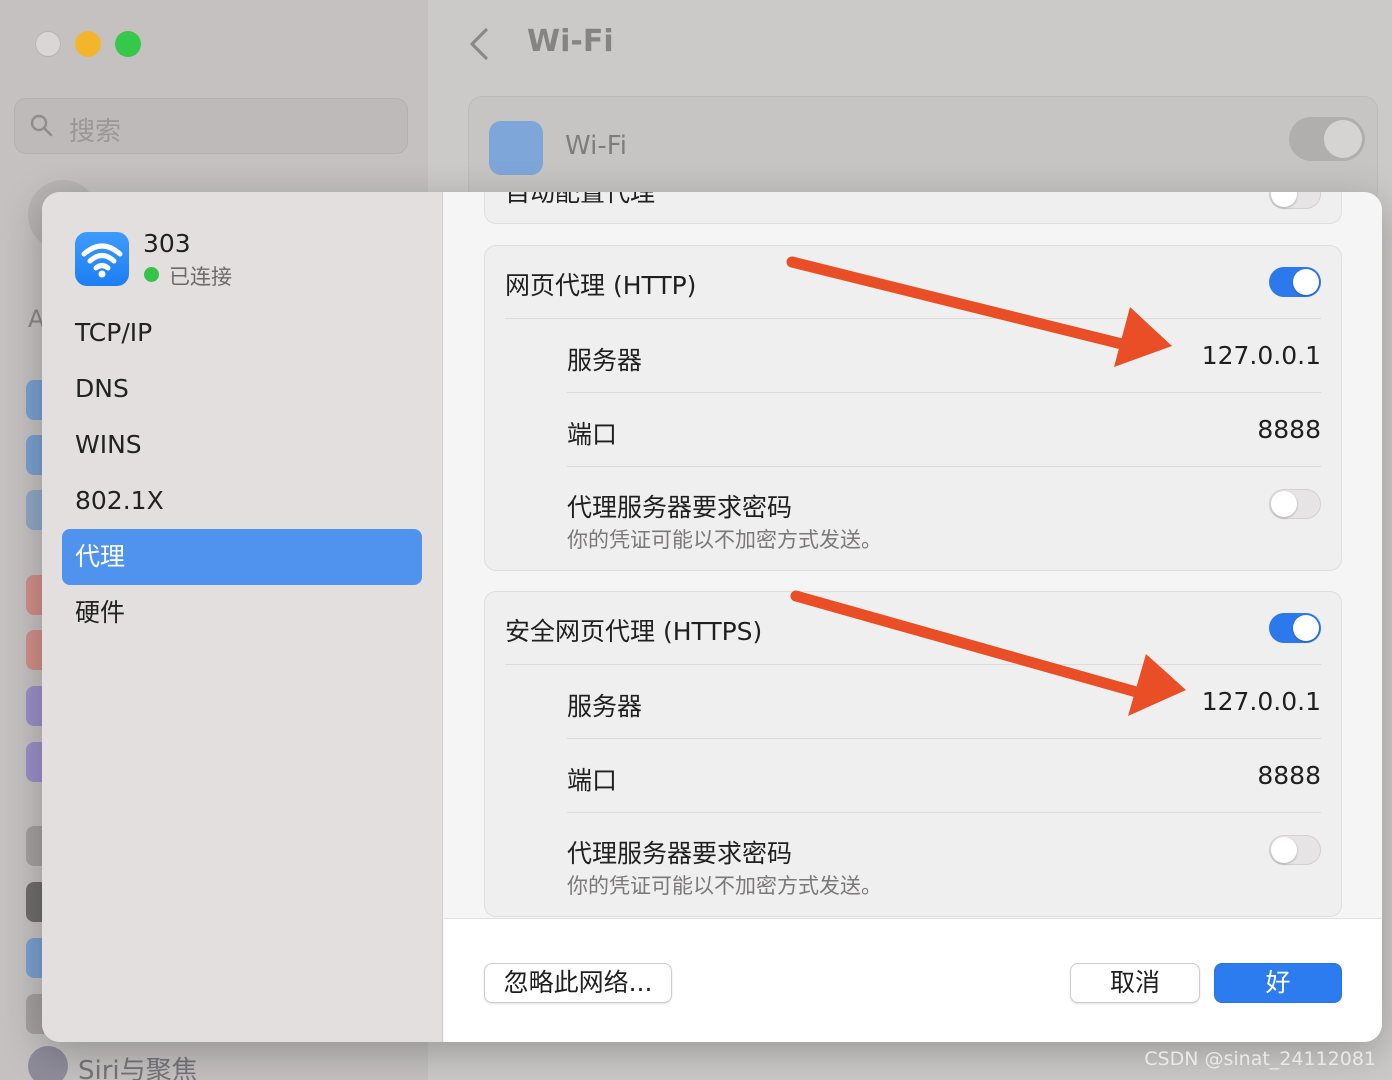 The image size is (1392, 1080). Describe the element at coordinates (1295, 282) in the screenshot. I see `http-proxy-toggle` at that location.